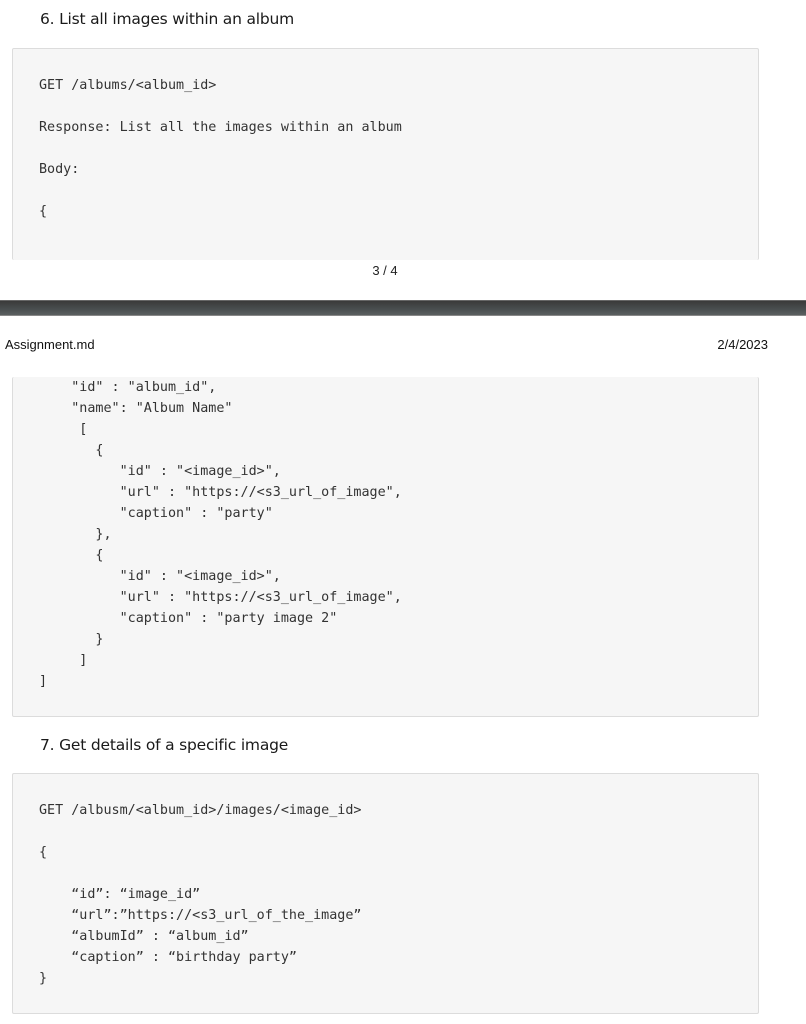  I want to click on code-line: "id" : "album_id",, so click(128, 387).